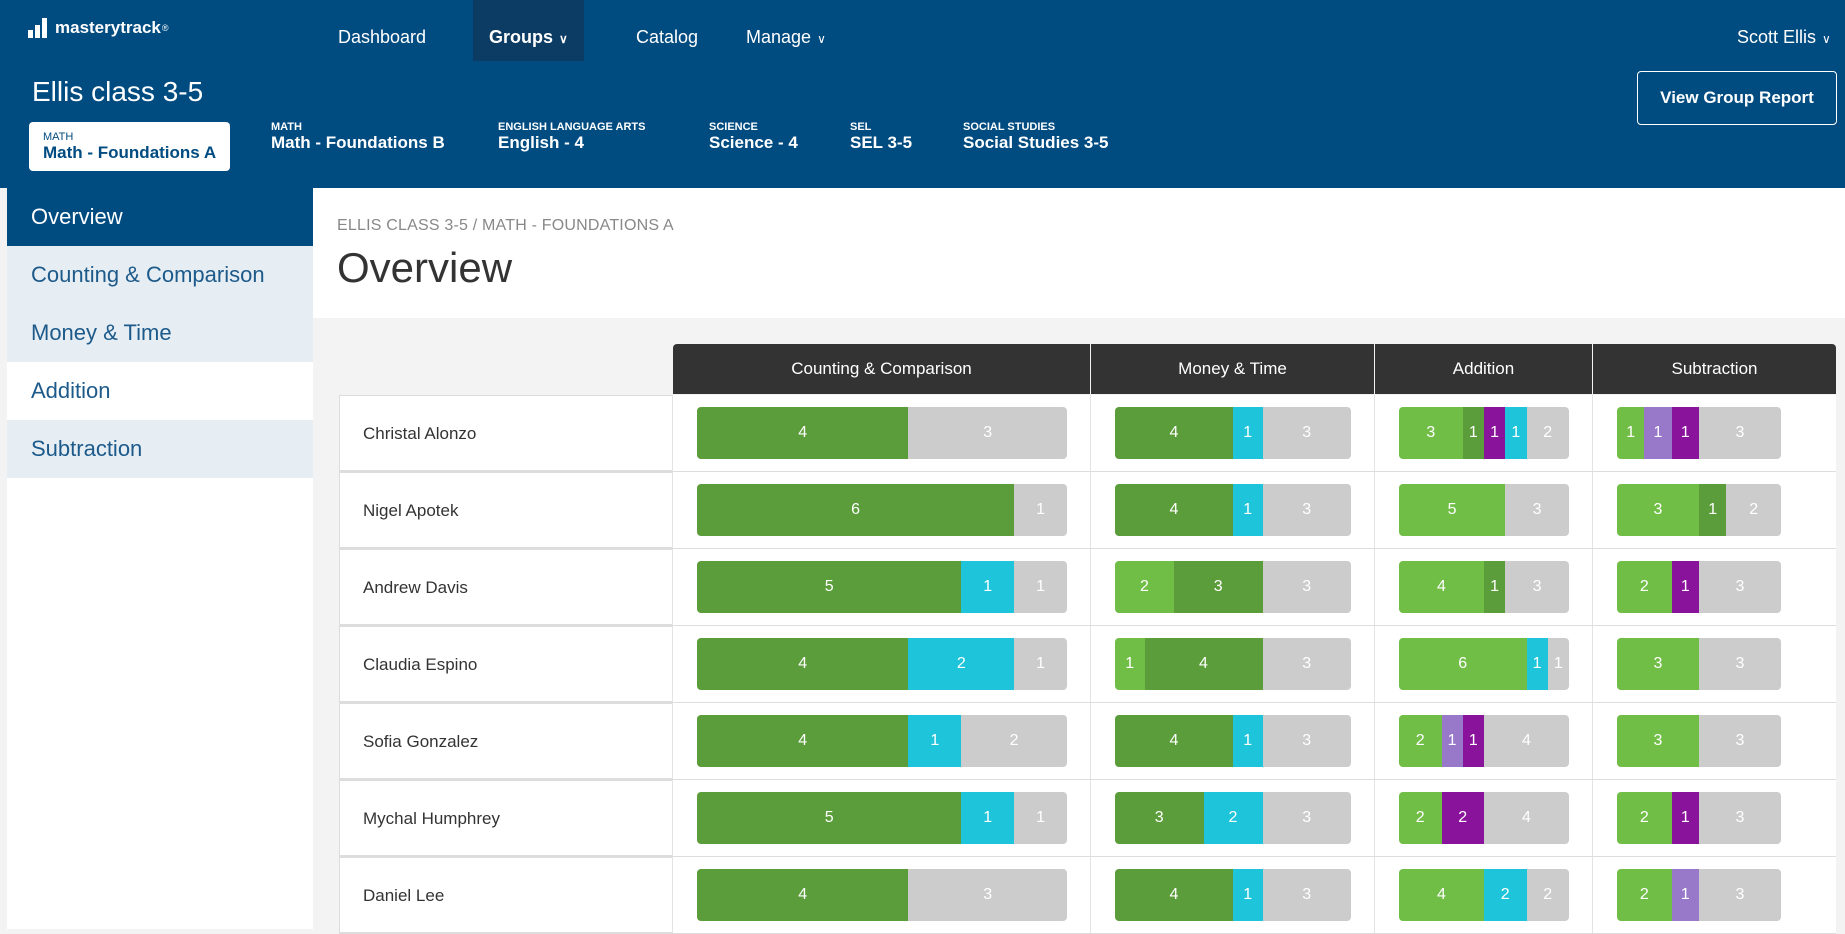 The width and height of the screenshot is (1845, 934). I want to click on sidebar-item-subtraction: Subtraction, so click(160, 449).